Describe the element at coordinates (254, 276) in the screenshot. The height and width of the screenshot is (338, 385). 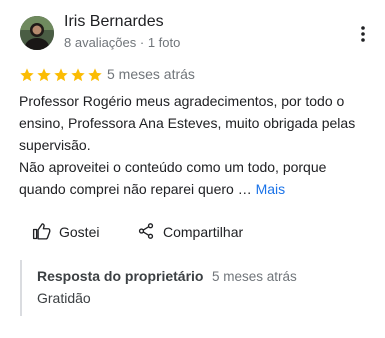
I see `owner-response-date: 5 meses atrás` at that location.